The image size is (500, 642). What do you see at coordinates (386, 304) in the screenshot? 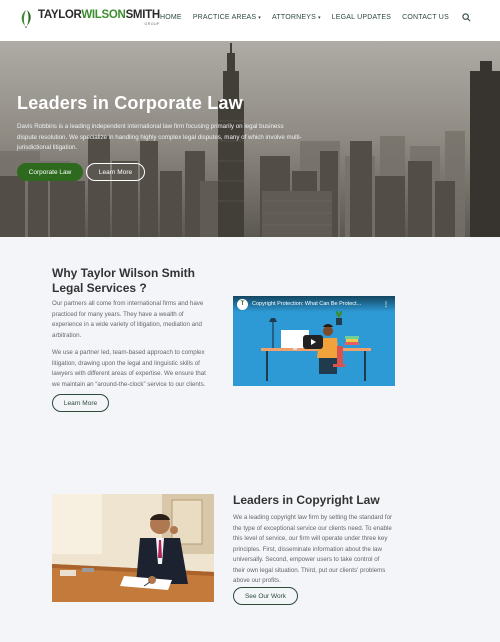
I see `more-options-icon: ⋮` at bounding box center [386, 304].